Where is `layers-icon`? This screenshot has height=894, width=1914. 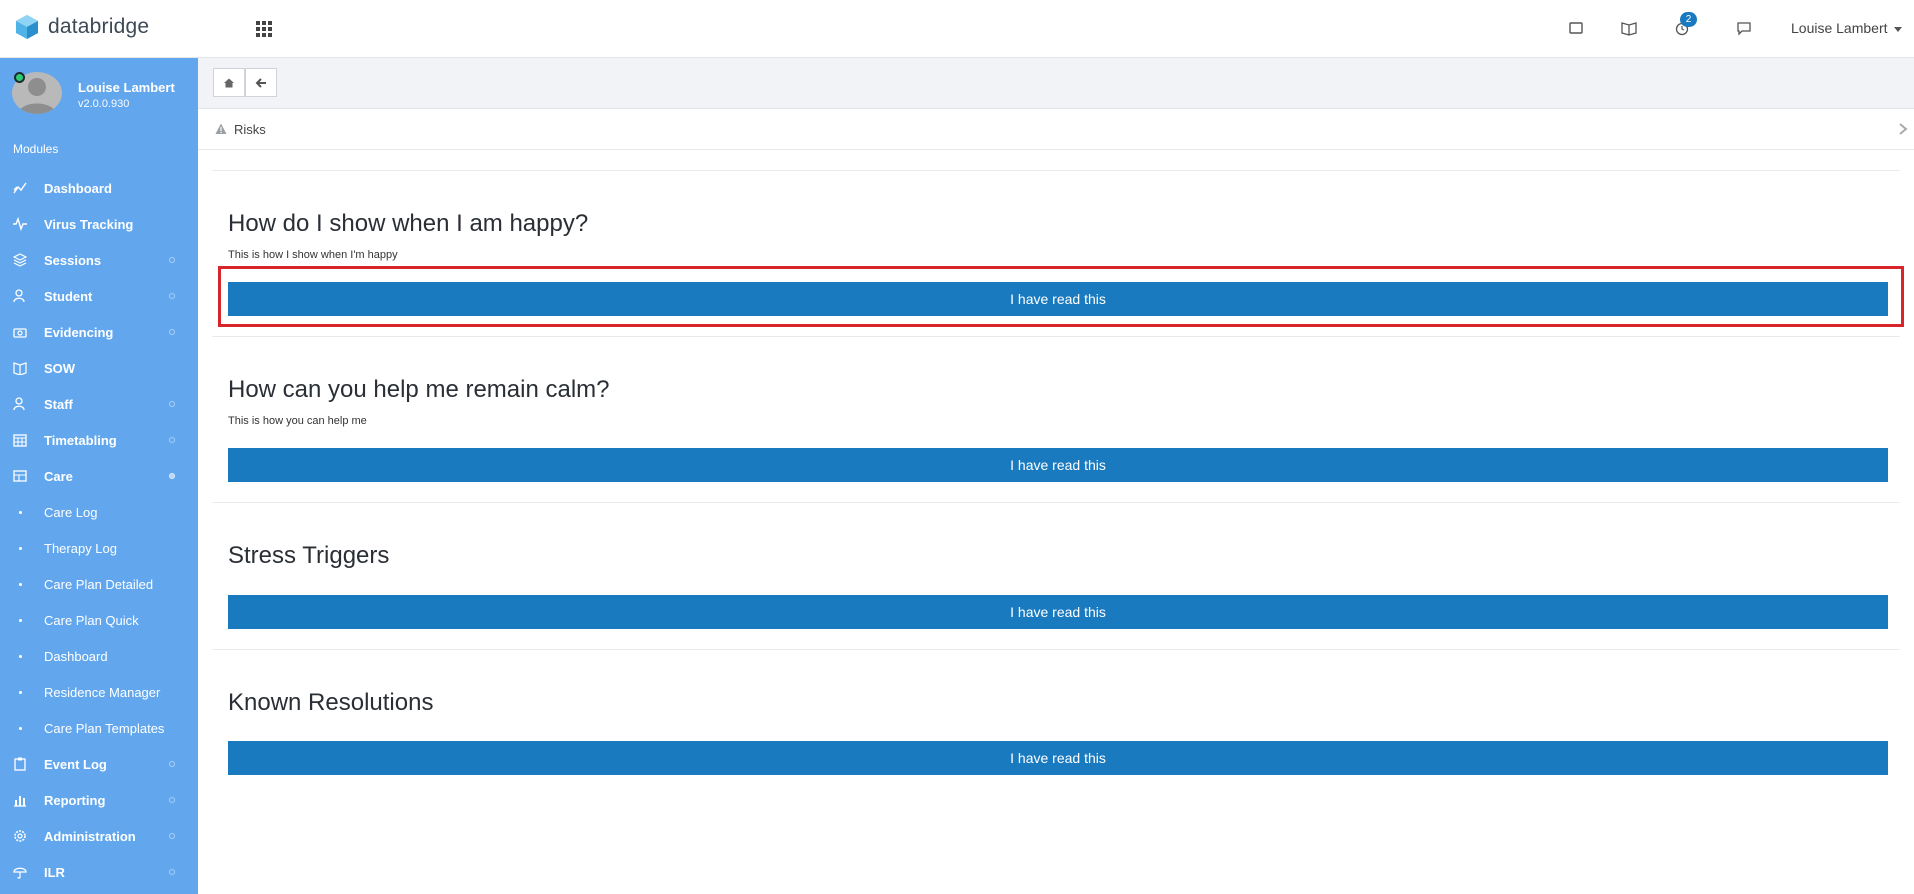 layers-icon is located at coordinates (20, 260).